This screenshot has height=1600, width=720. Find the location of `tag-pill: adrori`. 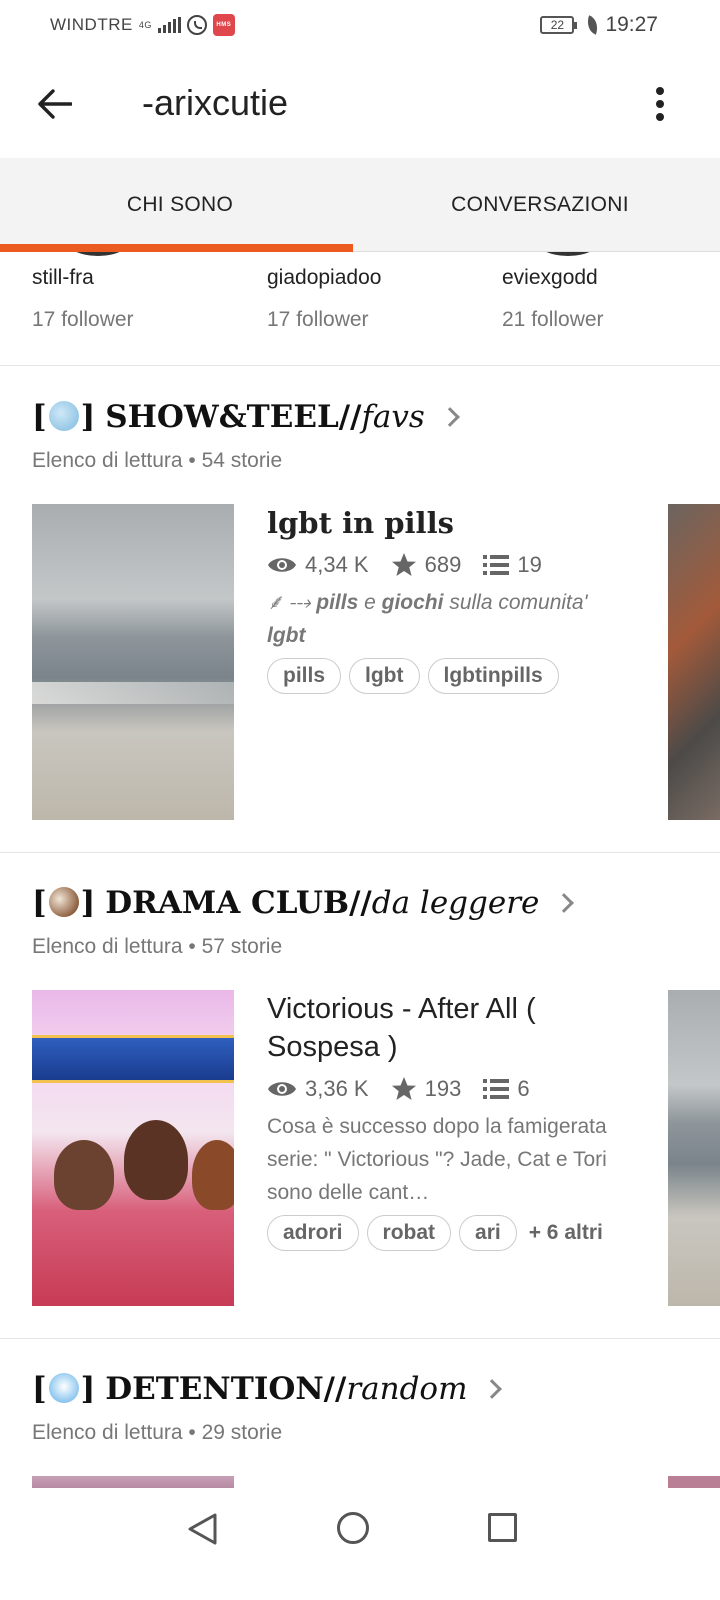

tag-pill: adrori is located at coordinates (313, 1233).